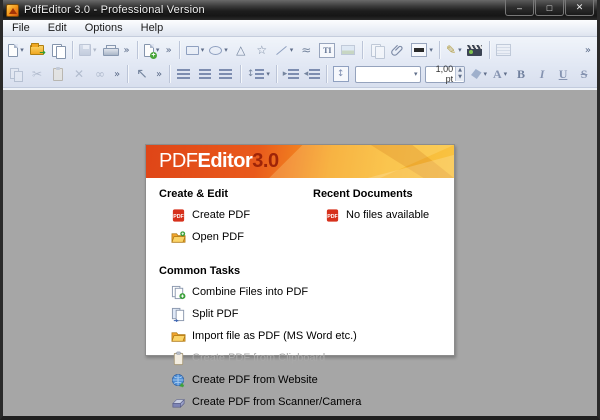 This screenshot has height=420, width=600. What do you see at coordinates (460, 77) in the screenshot?
I see `spin-down-icon: ▼` at bounding box center [460, 77].